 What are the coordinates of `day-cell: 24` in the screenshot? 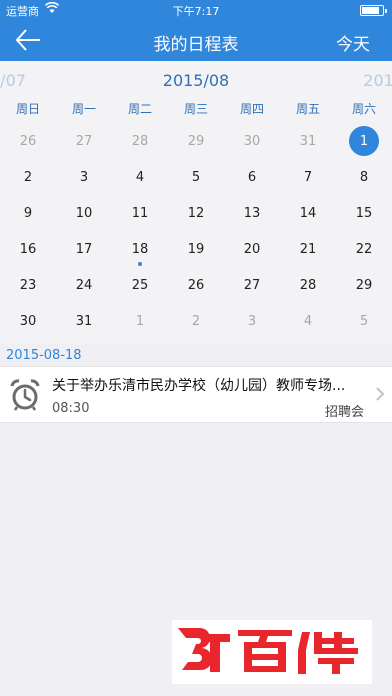 It's located at (84, 285).